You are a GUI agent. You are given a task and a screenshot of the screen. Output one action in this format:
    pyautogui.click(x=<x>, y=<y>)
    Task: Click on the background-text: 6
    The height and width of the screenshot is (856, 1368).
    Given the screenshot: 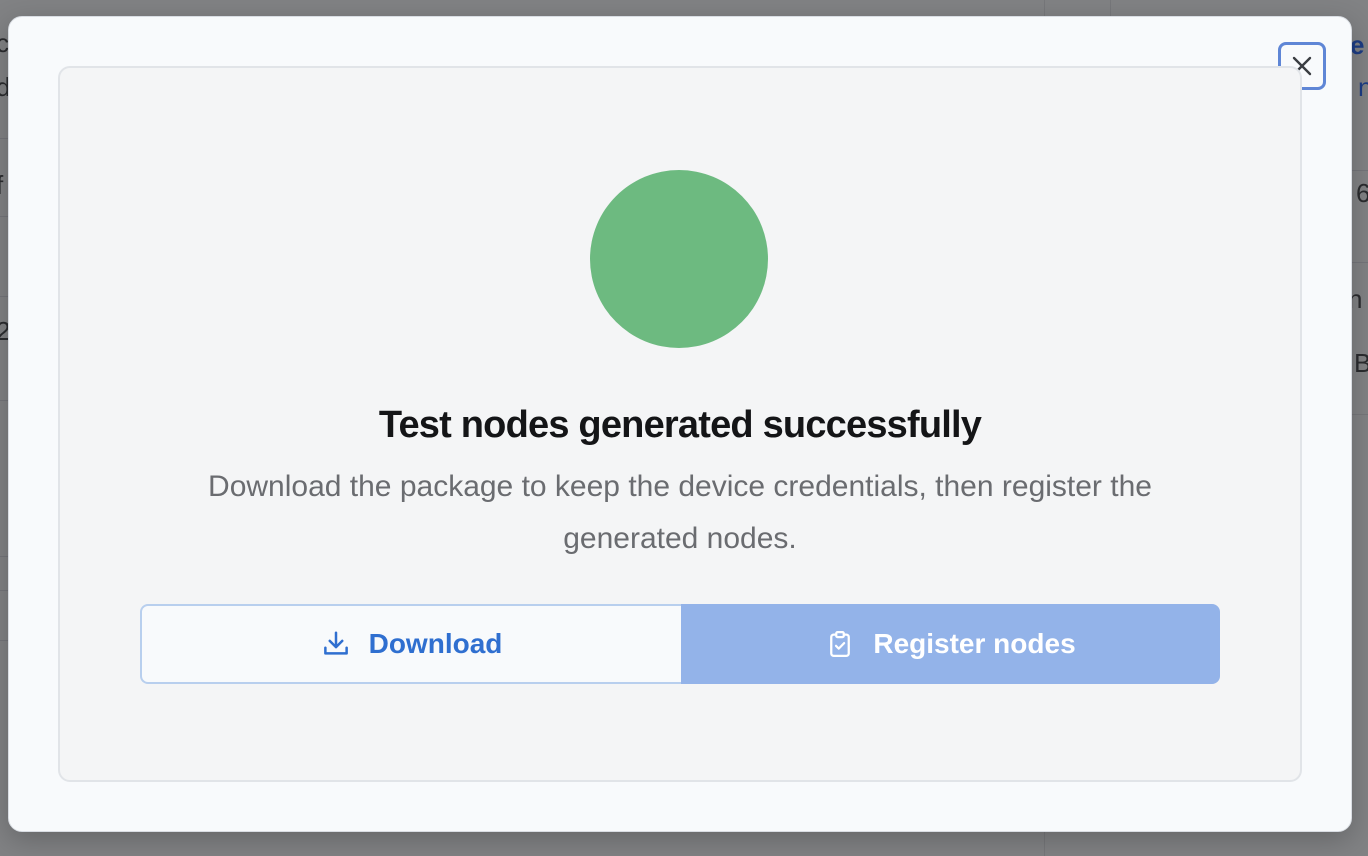 What is the action you would take?
    pyautogui.click(x=1362, y=193)
    